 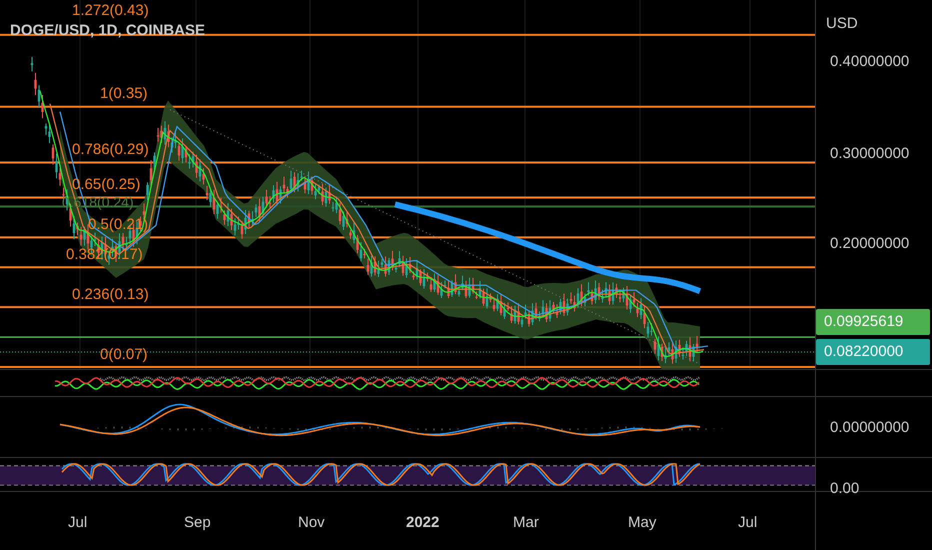 What do you see at coordinates (311, 522) in the screenshot?
I see `time-label: Nov` at bounding box center [311, 522].